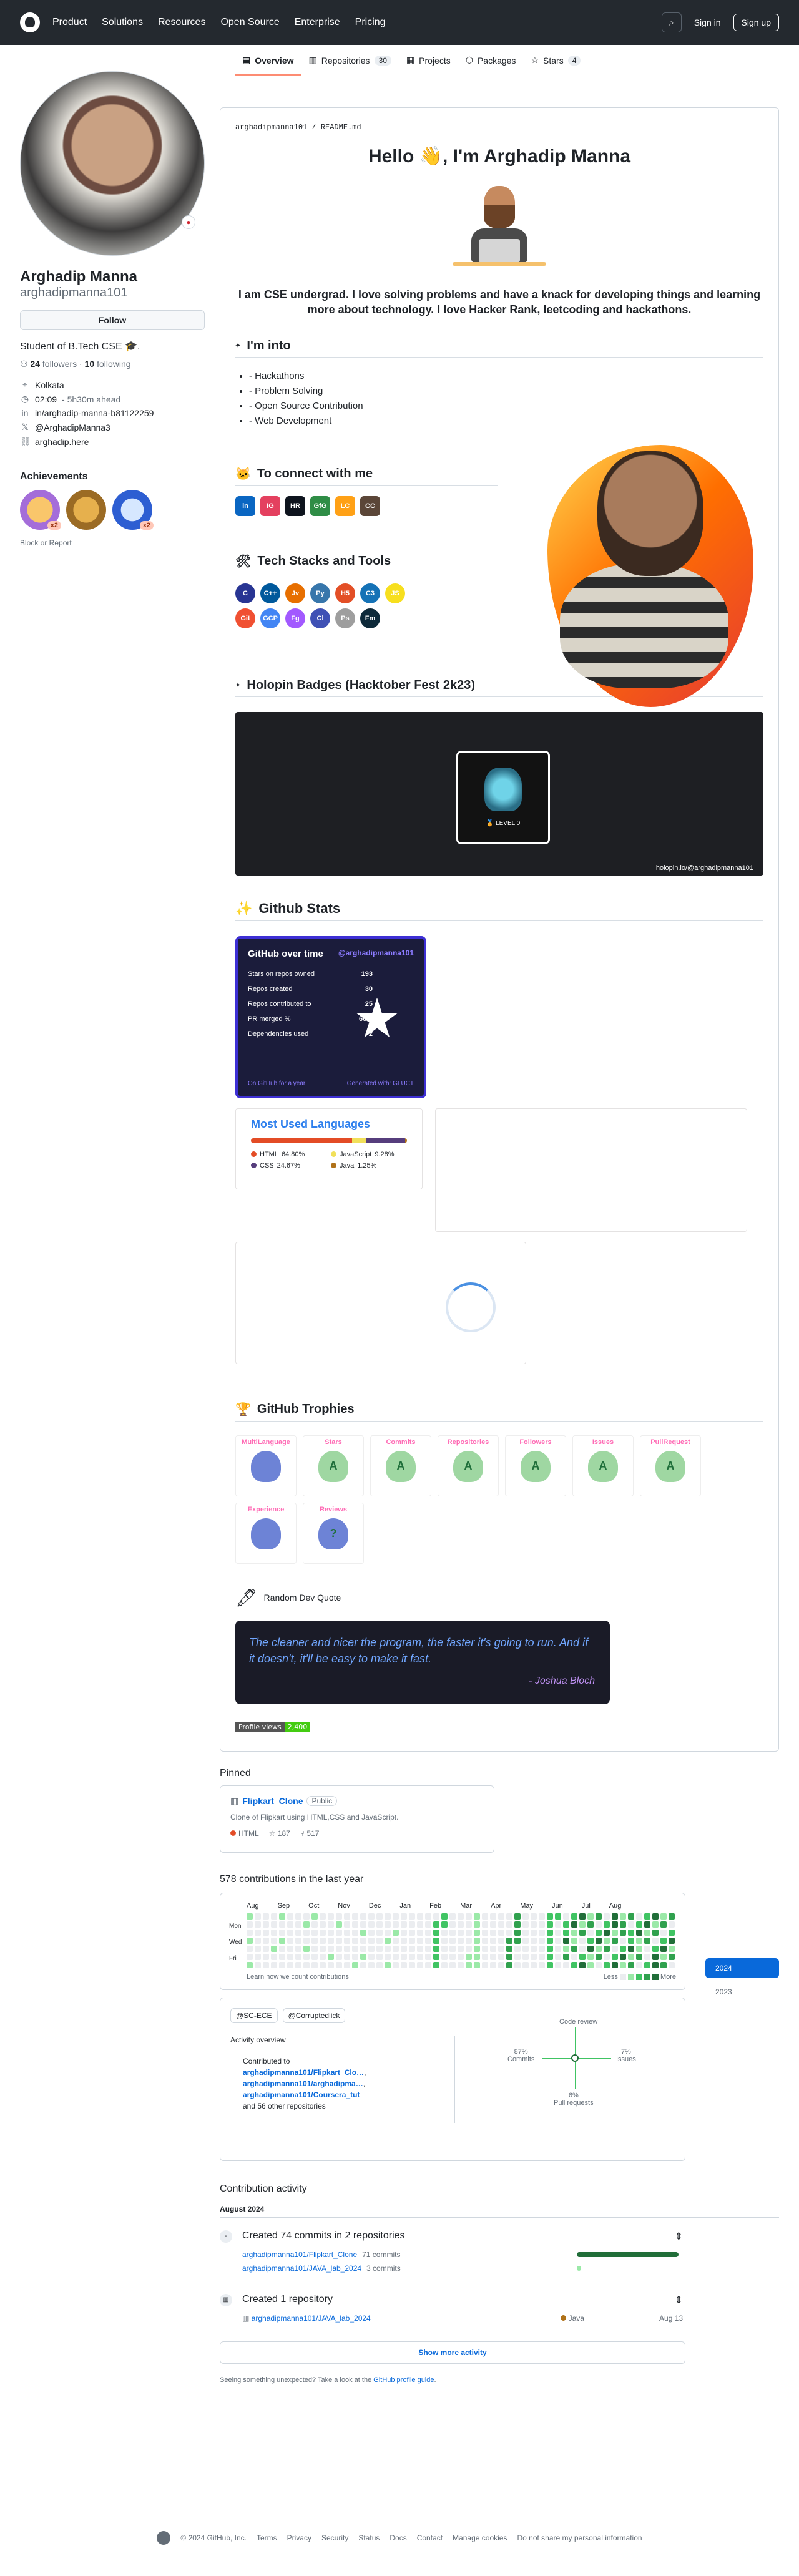 This screenshot has height=2576, width=799. What do you see at coordinates (480, 2538) in the screenshot?
I see `footer-link: Manage cookies` at bounding box center [480, 2538].